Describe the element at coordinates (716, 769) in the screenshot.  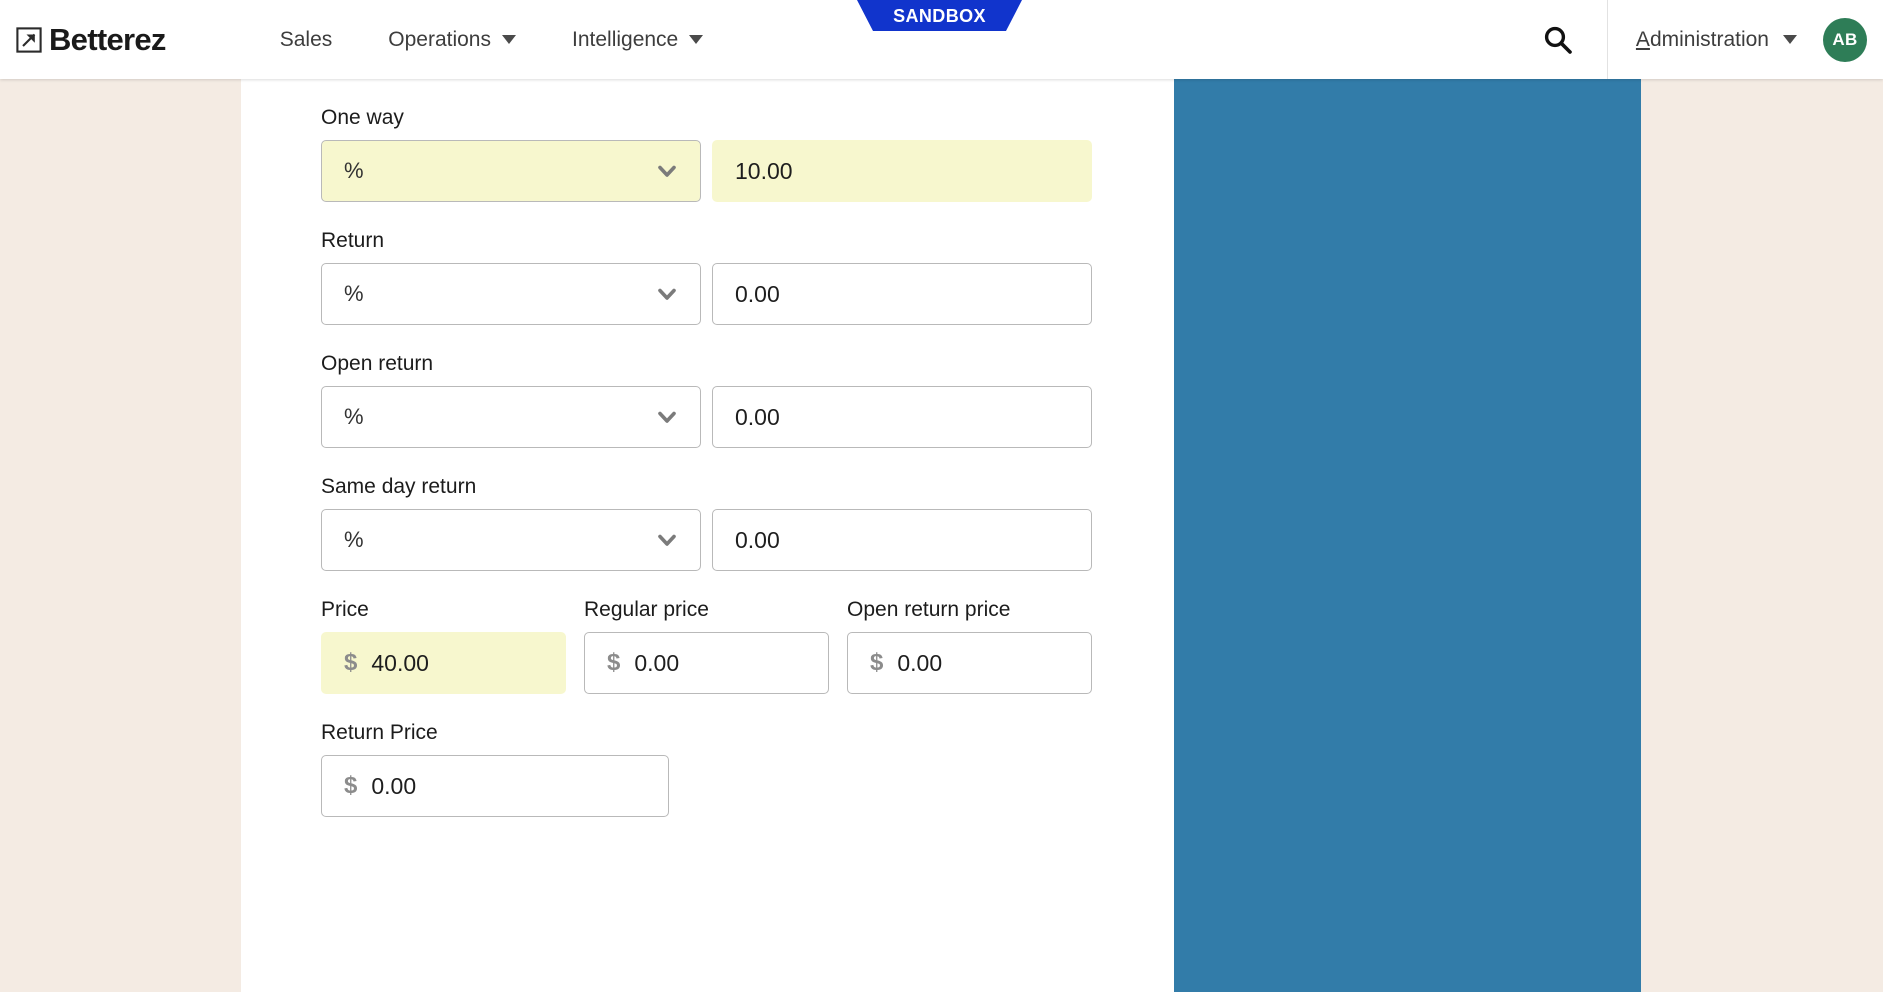
I see `field-group-return-price: Return Price $ 0.00` at that location.